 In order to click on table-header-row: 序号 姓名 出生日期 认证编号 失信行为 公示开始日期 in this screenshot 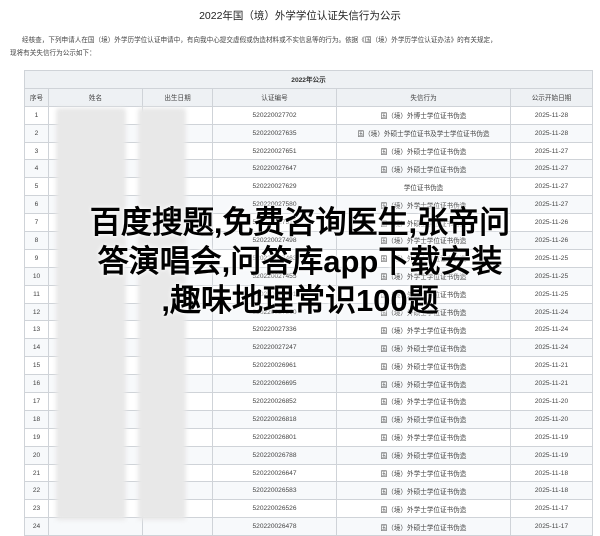, I will do `click(309, 97)`.